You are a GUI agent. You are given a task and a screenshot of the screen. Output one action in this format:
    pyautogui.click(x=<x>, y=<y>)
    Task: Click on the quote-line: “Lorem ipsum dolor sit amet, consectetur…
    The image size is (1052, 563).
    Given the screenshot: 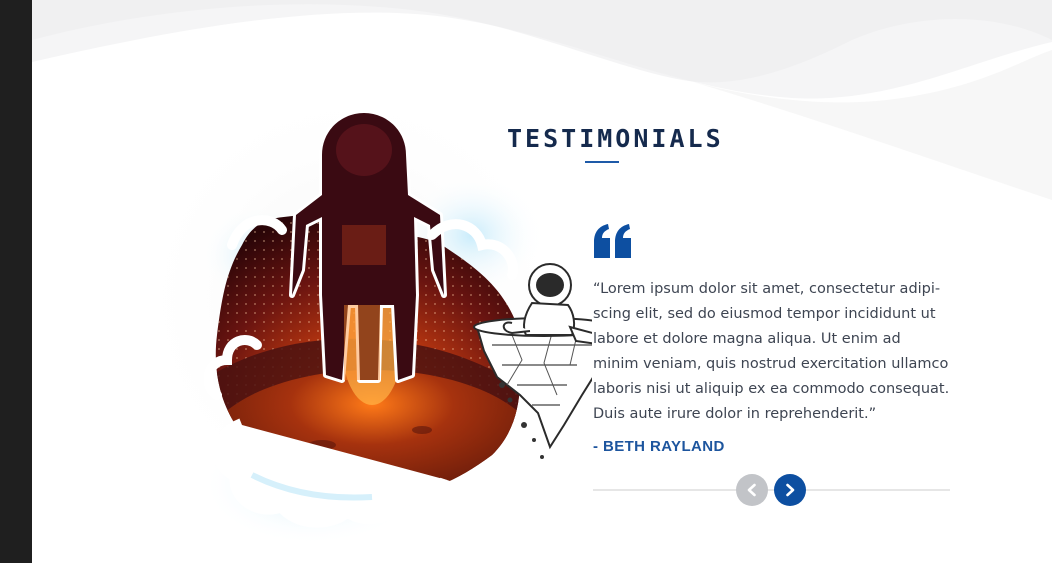 What is the action you would take?
    pyautogui.click(x=767, y=289)
    